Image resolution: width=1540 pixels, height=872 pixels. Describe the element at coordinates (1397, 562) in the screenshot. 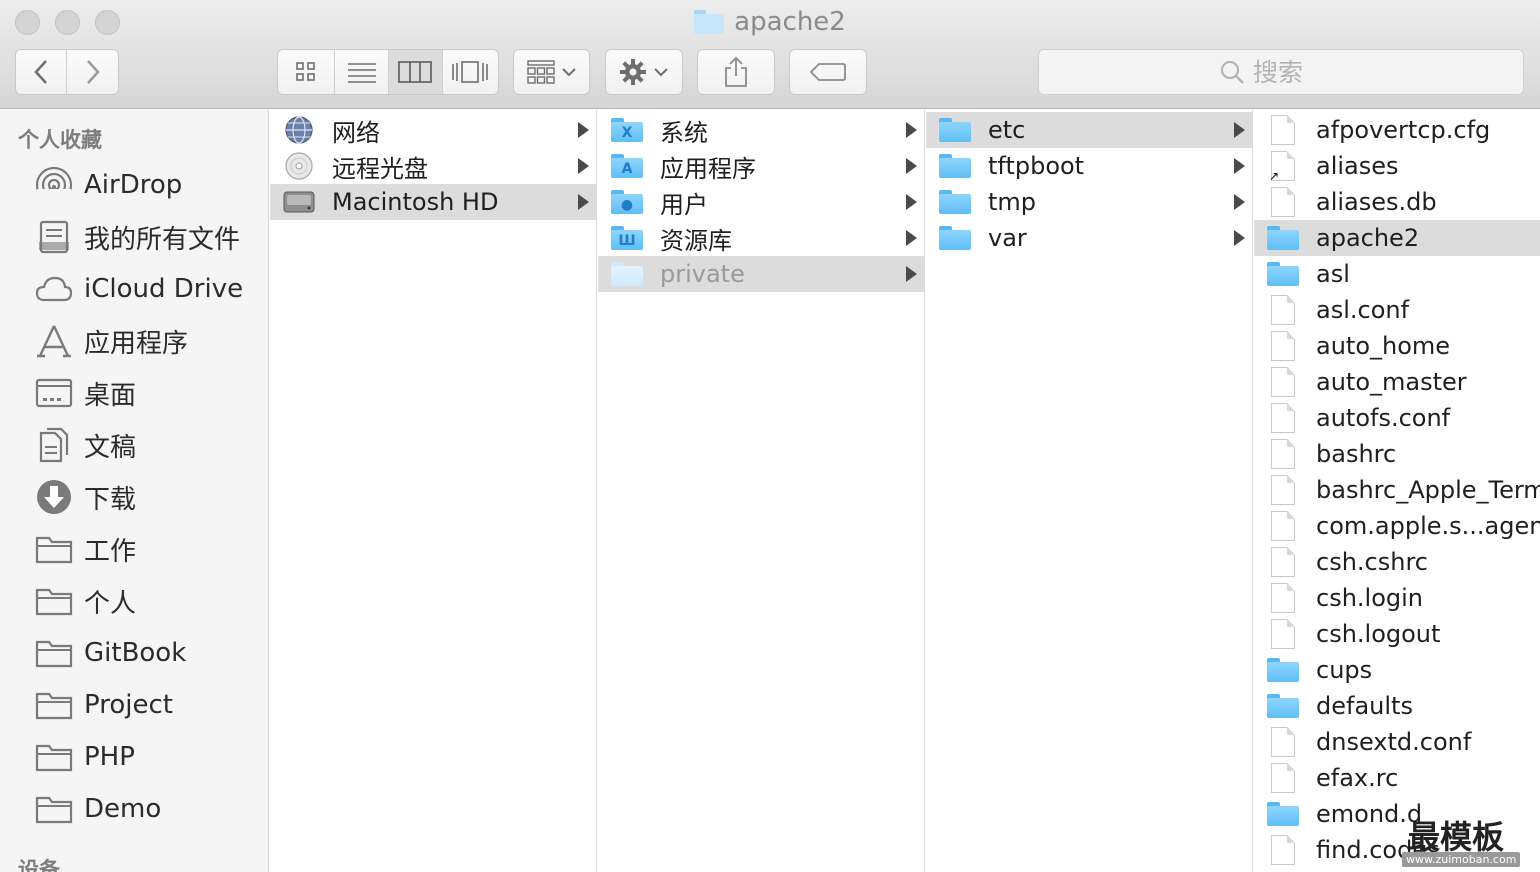

I see `column-item-file: csh.cshrc` at that location.